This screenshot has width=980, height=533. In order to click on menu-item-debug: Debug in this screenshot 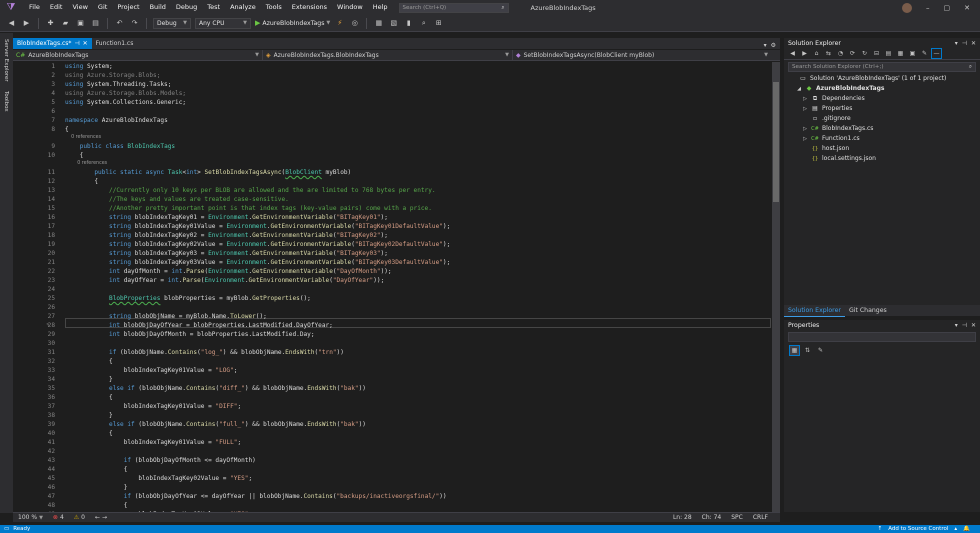, I will do `click(186, 7)`.